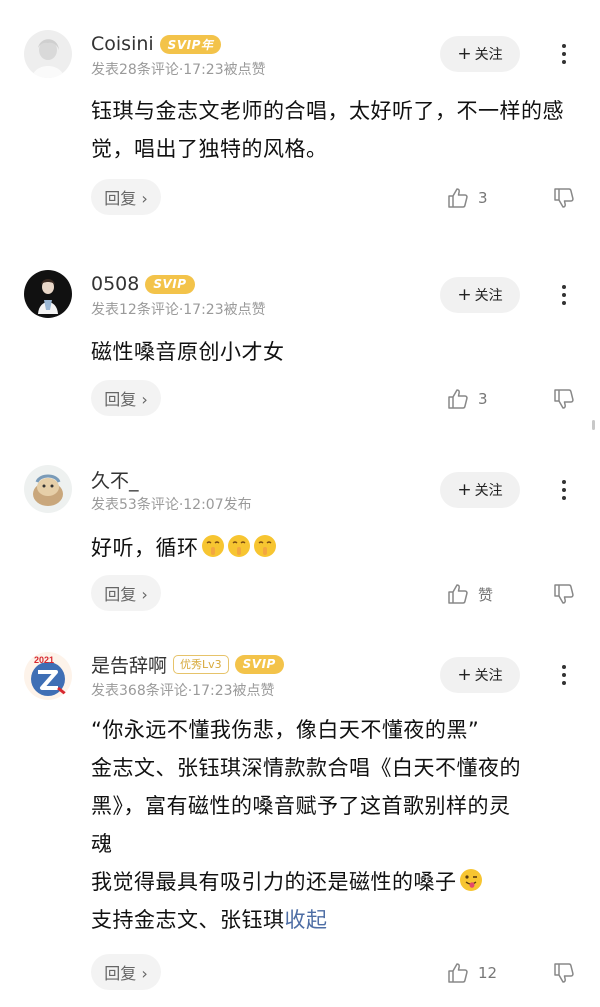 This screenshot has height=1007, width=600. What do you see at coordinates (171, 505) in the screenshot?
I see `comment-meta: 发表53条评论·12:07发布` at bounding box center [171, 505].